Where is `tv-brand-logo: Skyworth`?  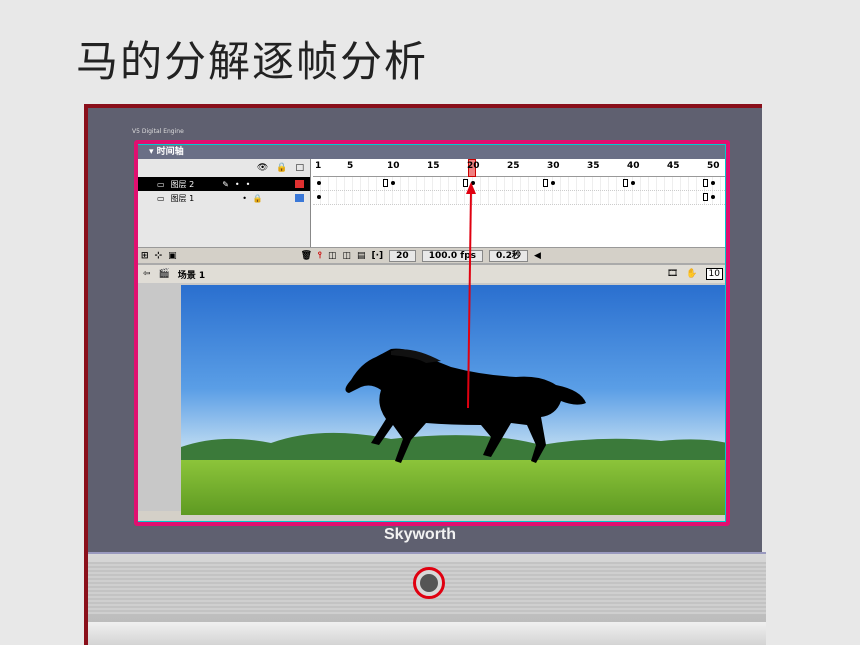
tv-brand-logo: Skyworth is located at coordinates (420, 534).